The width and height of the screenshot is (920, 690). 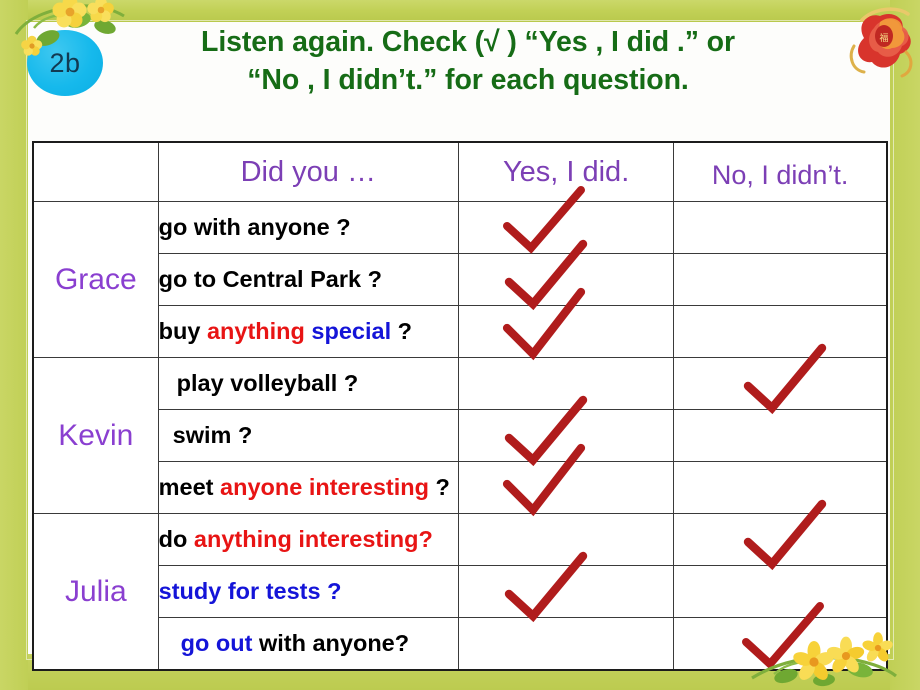 I want to click on frame-left-border, so click(x=14, y=345).